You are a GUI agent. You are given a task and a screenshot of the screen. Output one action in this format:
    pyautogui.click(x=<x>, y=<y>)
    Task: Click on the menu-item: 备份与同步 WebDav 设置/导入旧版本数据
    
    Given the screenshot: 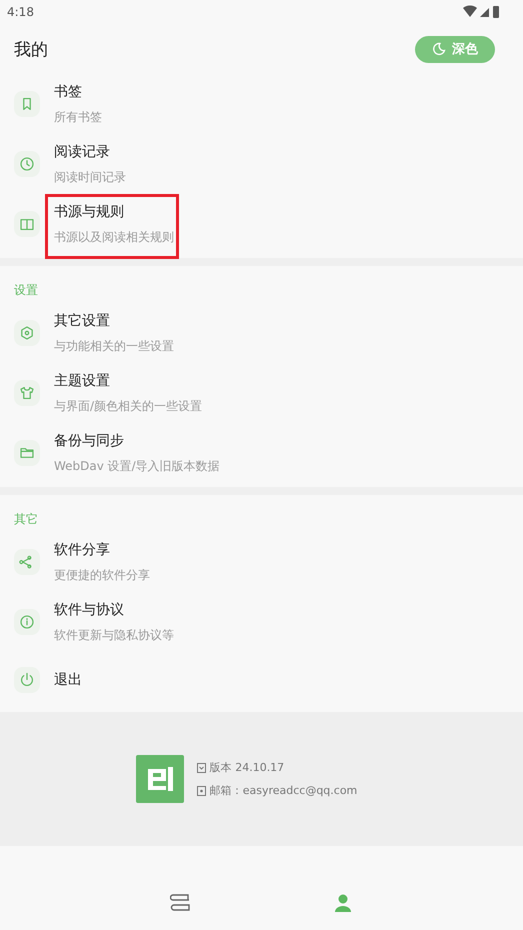 What is the action you would take?
    pyautogui.click(x=261, y=453)
    